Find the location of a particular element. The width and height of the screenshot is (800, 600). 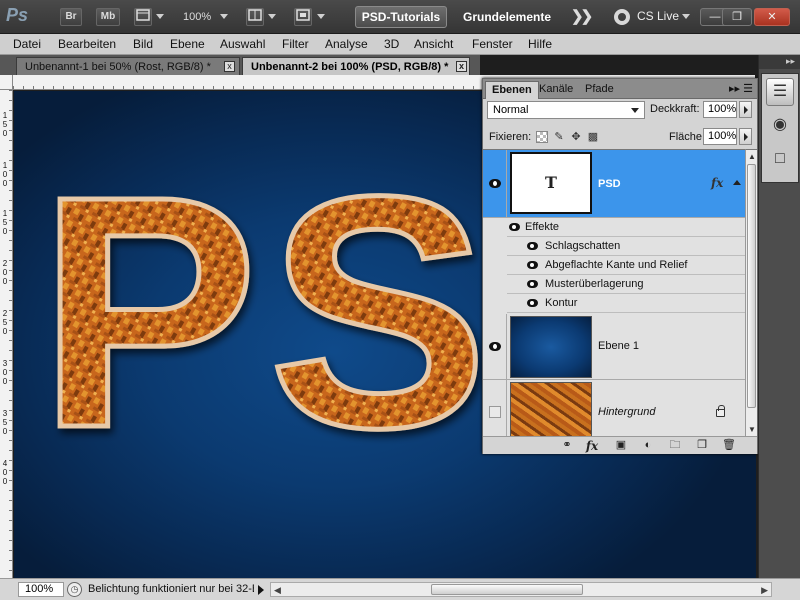

scroll-up-icon: ▲ is located at coordinates (752, 156).